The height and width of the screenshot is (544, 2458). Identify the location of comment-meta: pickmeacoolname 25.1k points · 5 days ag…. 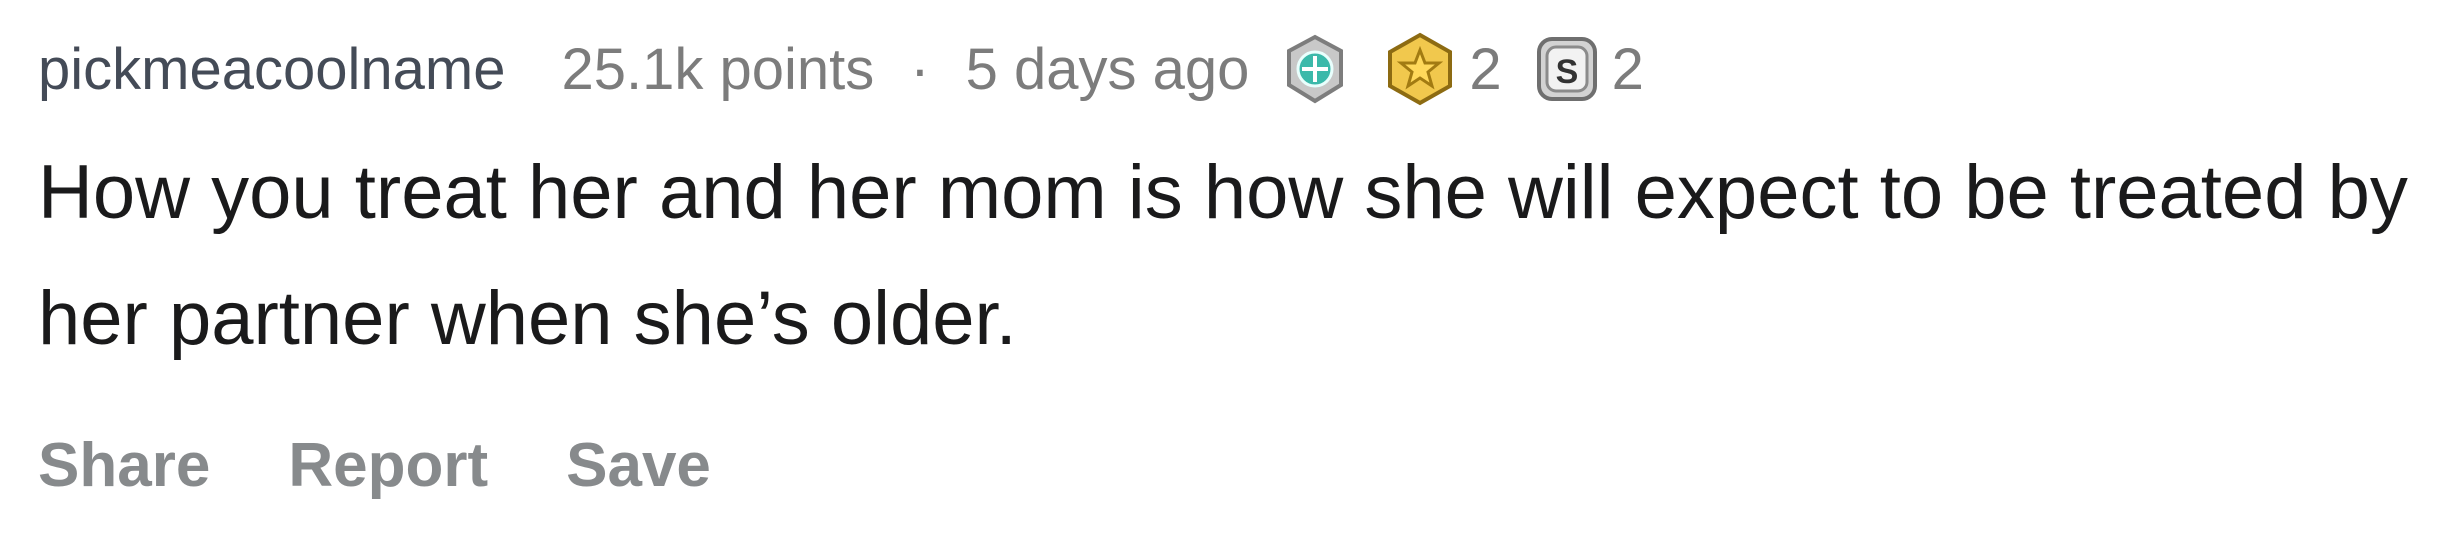
(841, 69).